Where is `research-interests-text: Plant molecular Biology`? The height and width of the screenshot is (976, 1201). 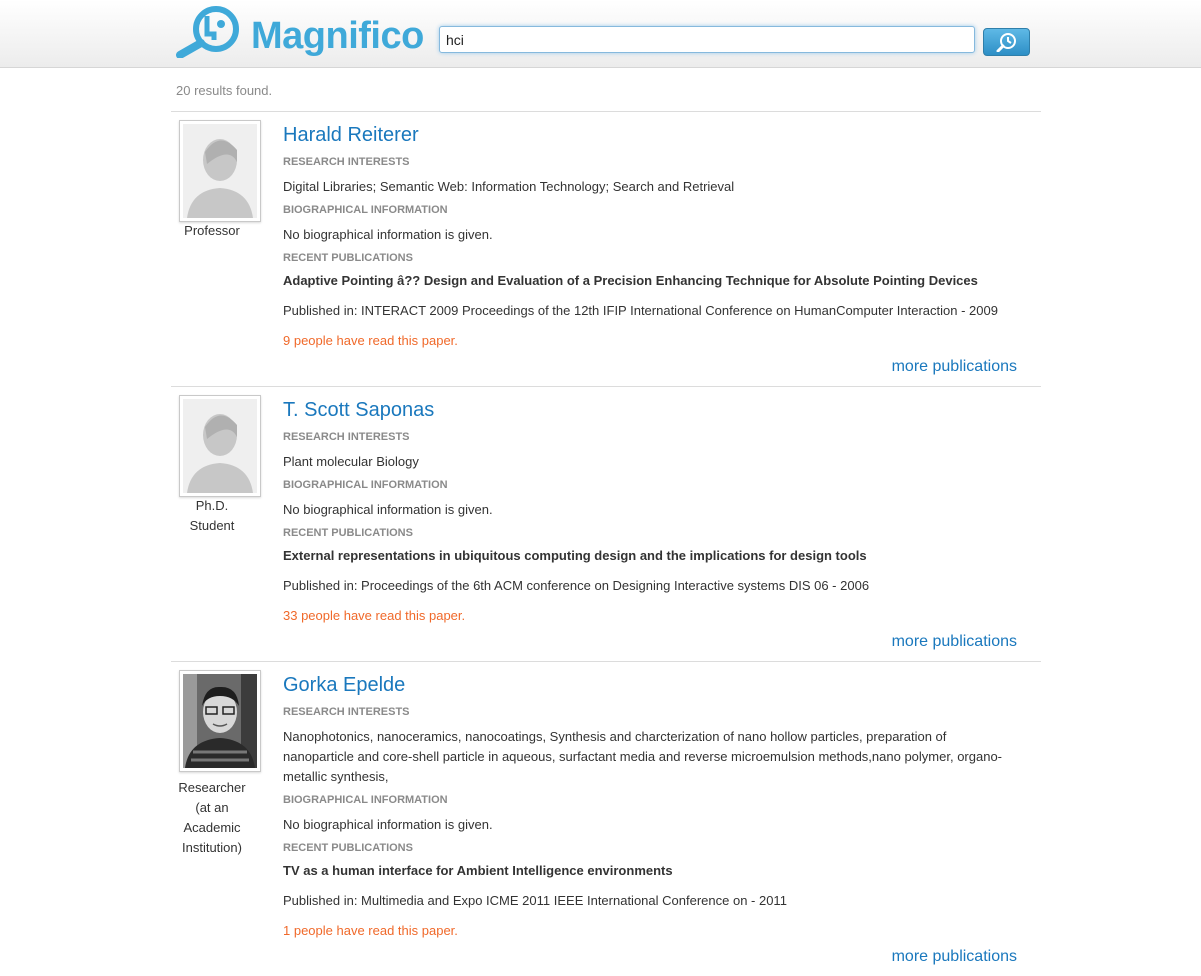
research-interests-text: Plant molecular Biology is located at coordinates (351, 461).